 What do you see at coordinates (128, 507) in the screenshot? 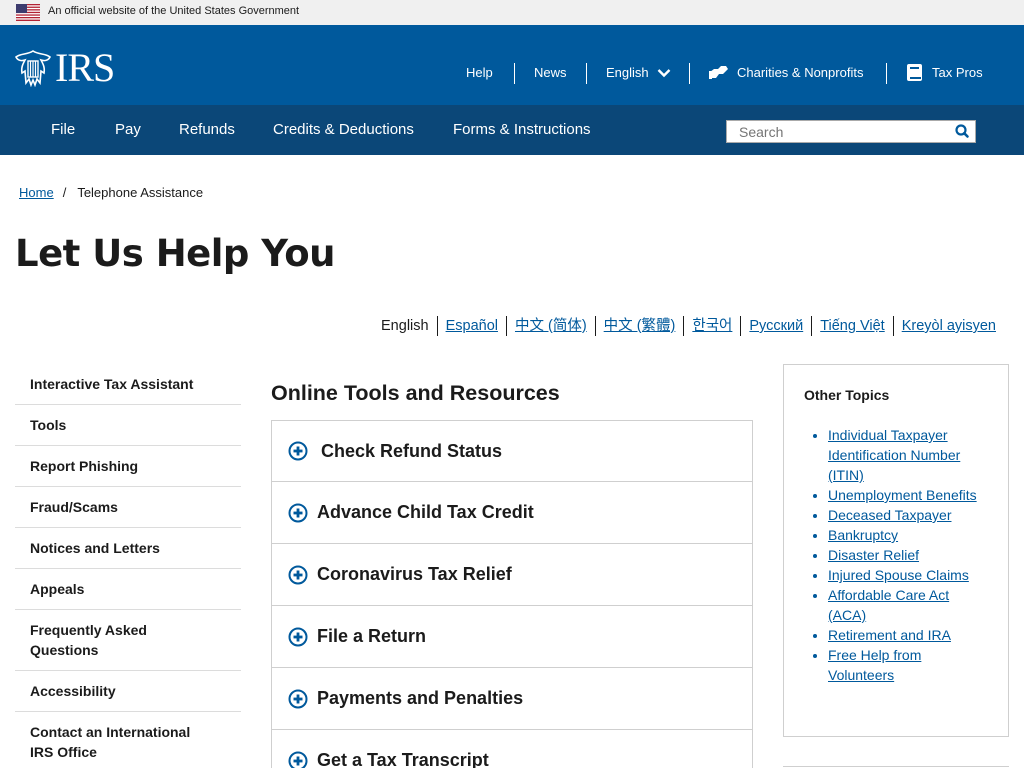
I see `sidebar-item-fraud-scams: Fraud/Scams` at bounding box center [128, 507].